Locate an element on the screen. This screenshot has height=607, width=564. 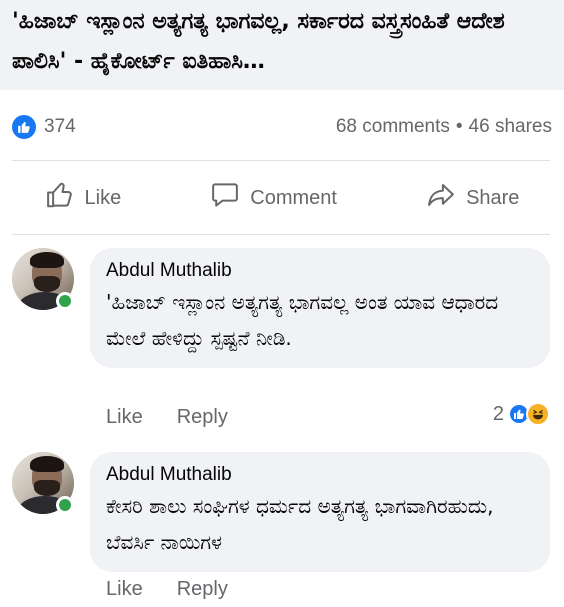
engagement-meta: 68 comments • 46 shares is located at coordinates (444, 127).